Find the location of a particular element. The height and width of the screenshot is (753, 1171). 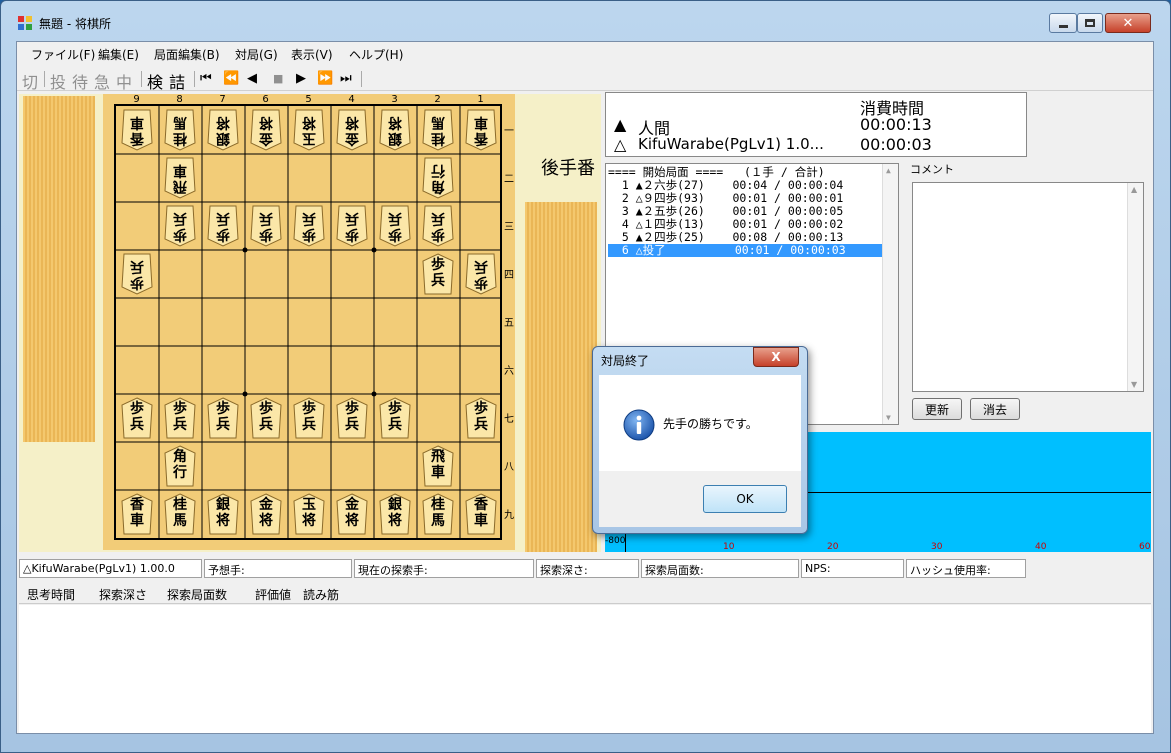

fast-forward-icon: ⏩ is located at coordinates (325, 78).